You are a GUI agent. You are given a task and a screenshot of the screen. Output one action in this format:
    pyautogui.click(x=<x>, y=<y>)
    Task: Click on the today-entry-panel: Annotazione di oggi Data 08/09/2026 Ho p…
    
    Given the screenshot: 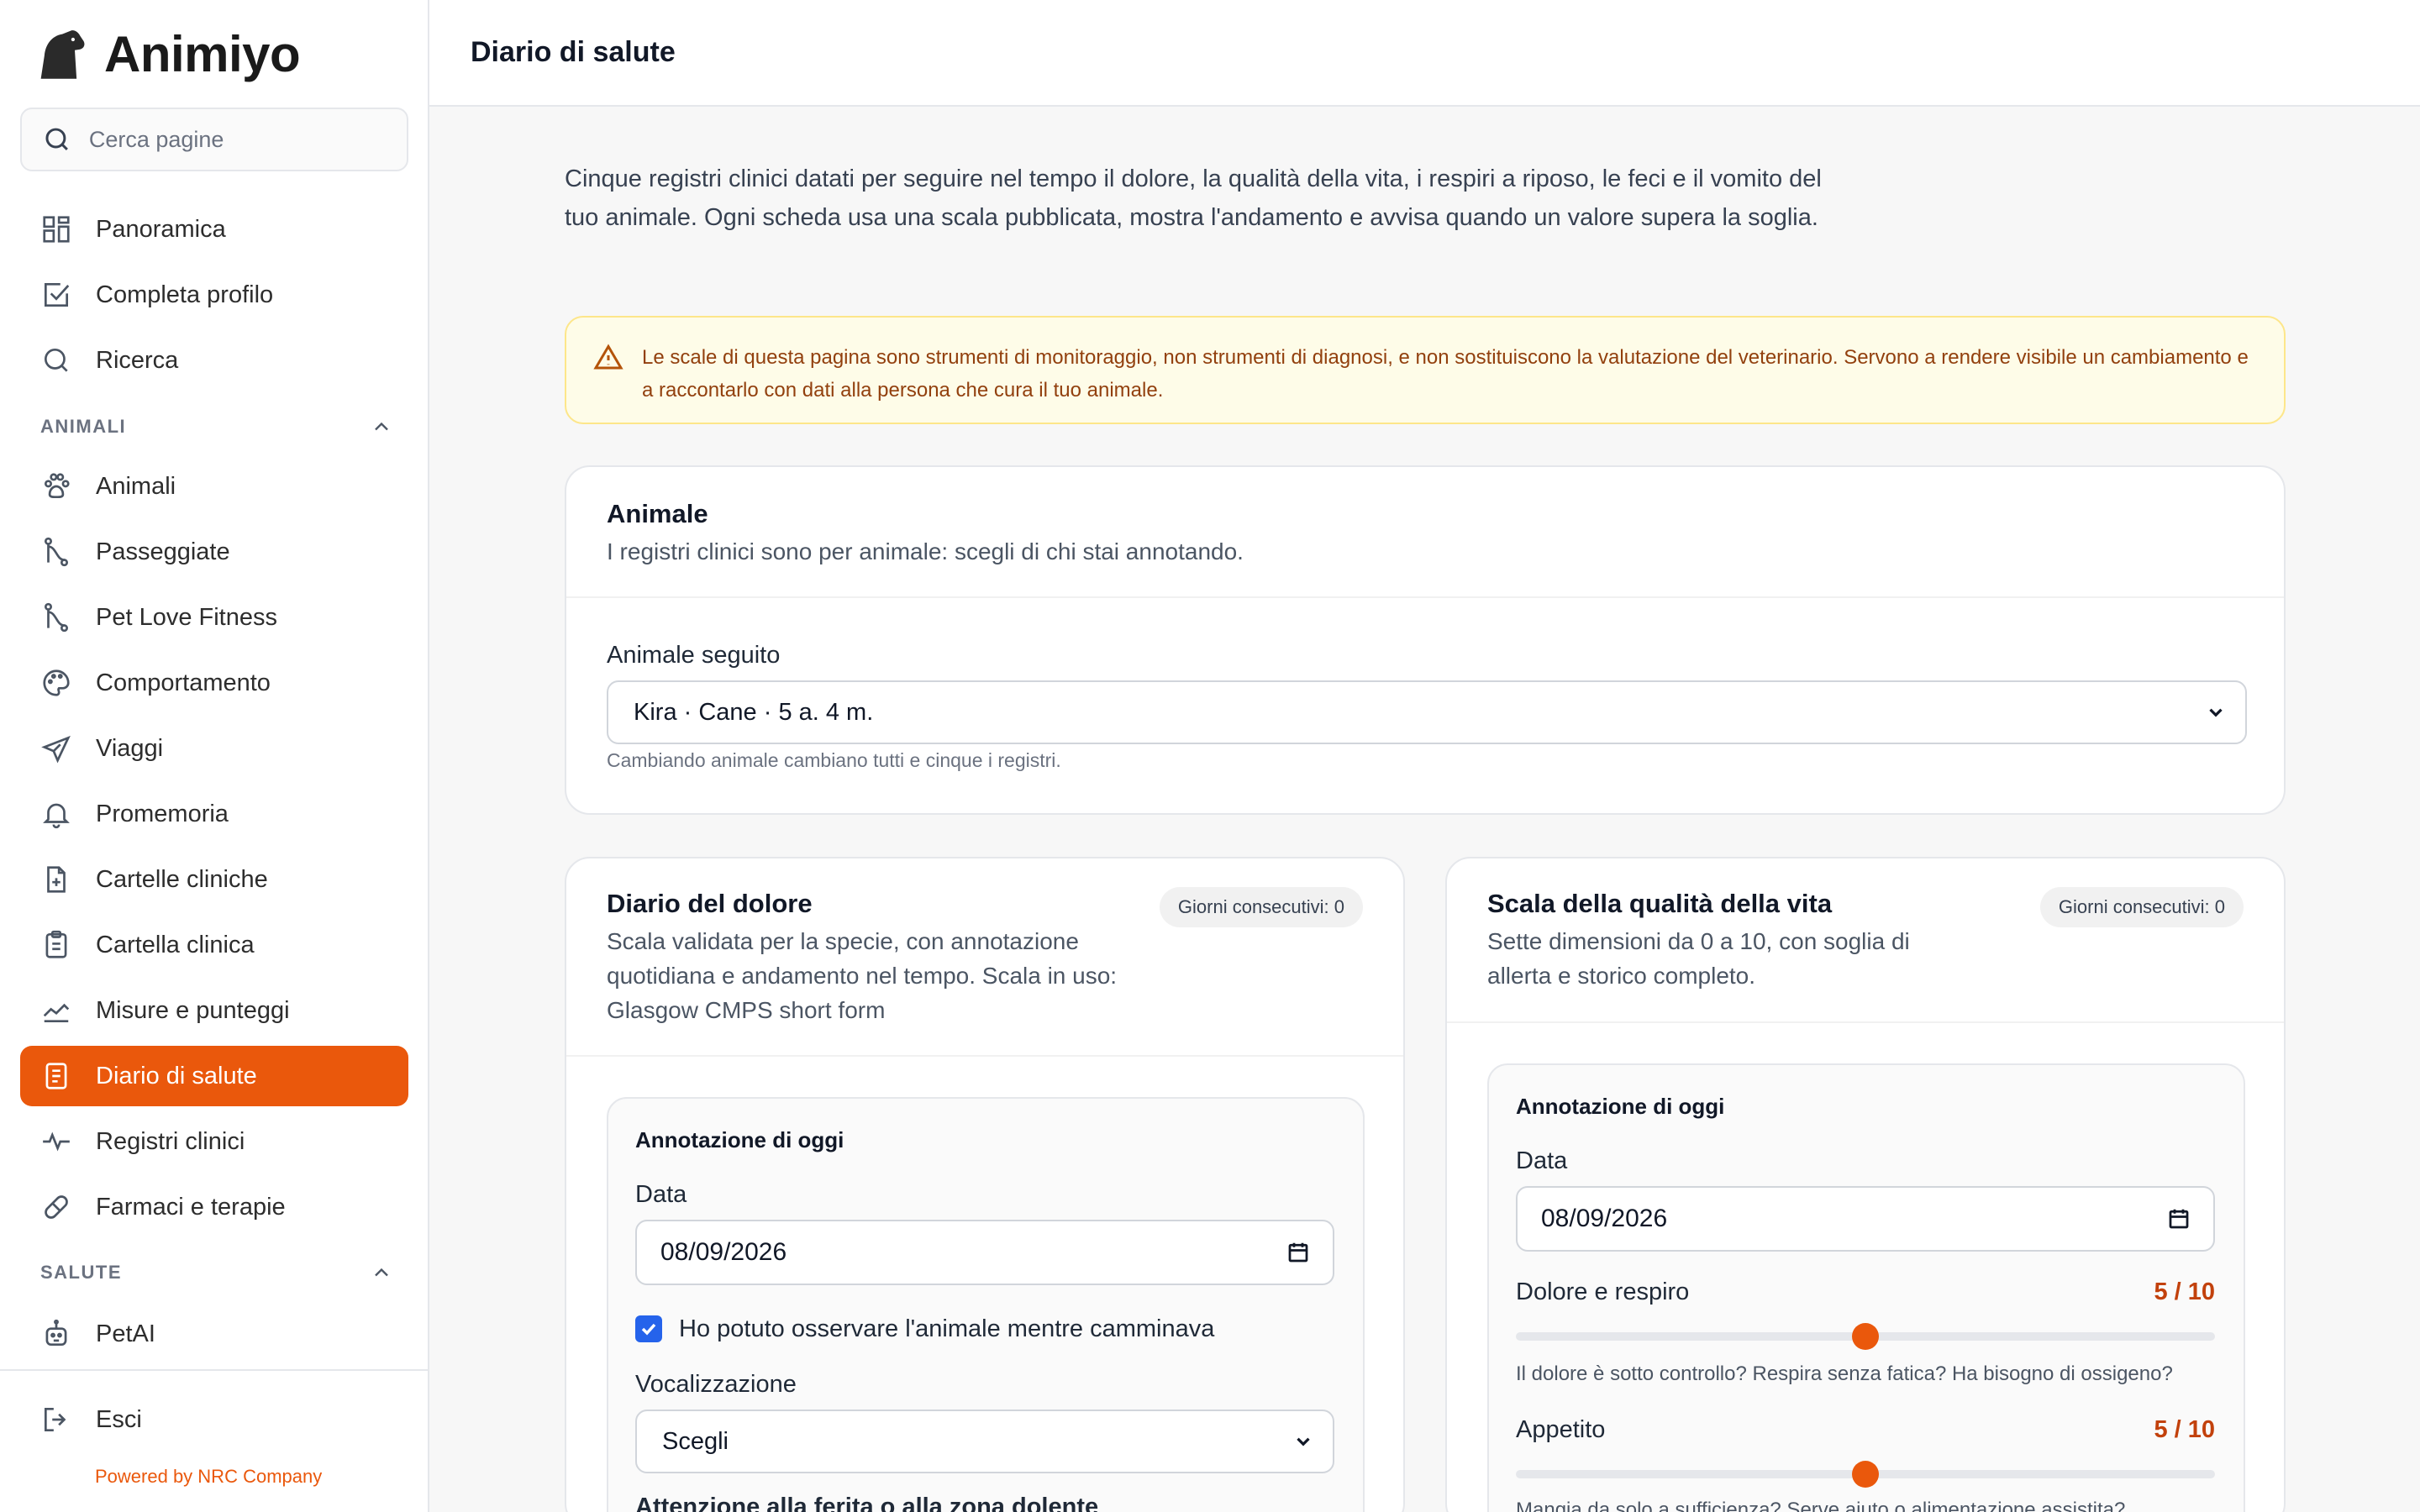 What is the action you would take?
    pyautogui.click(x=986, y=1304)
    